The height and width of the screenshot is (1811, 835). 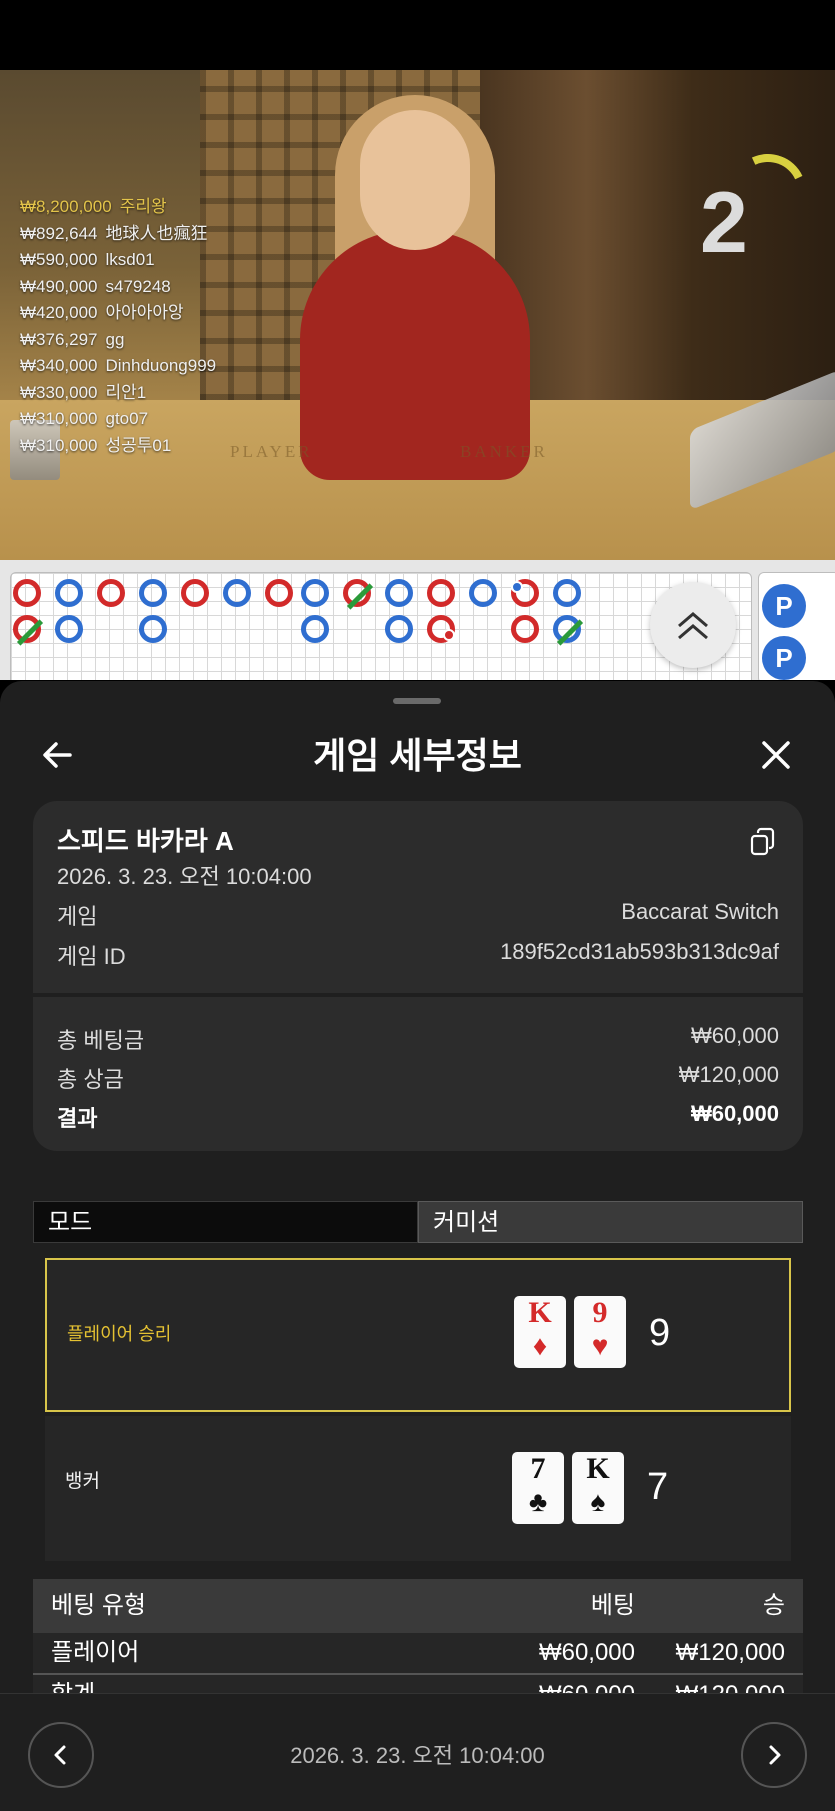 What do you see at coordinates (77, 1118) in the screenshot?
I see `result-label: 결과` at bounding box center [77, 1118].